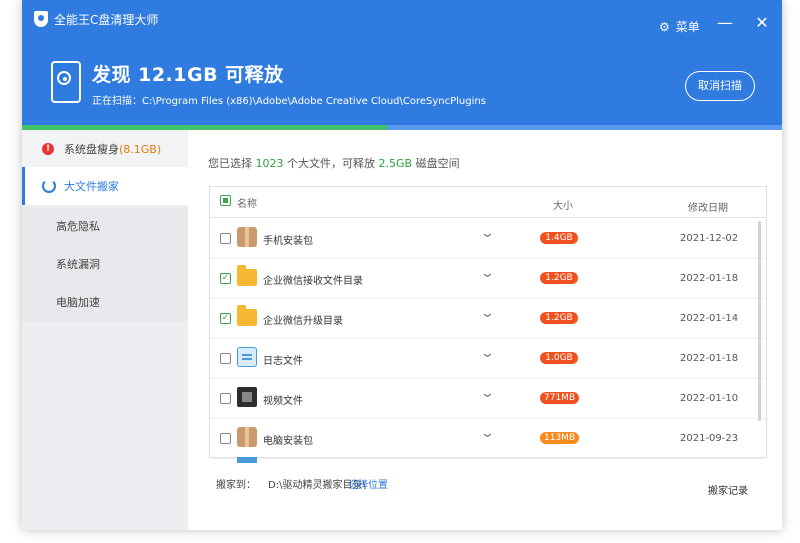 The width and height of the screenshot is (800, 543). I want to click on table-row: 日志文件 ⌄ 1.0GB 2022-01-18, so click(488, 358).